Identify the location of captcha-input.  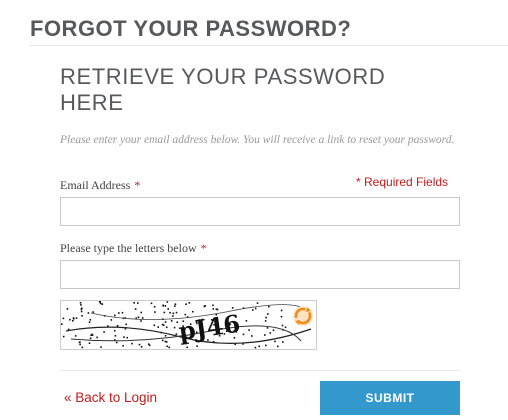
(260, 274).